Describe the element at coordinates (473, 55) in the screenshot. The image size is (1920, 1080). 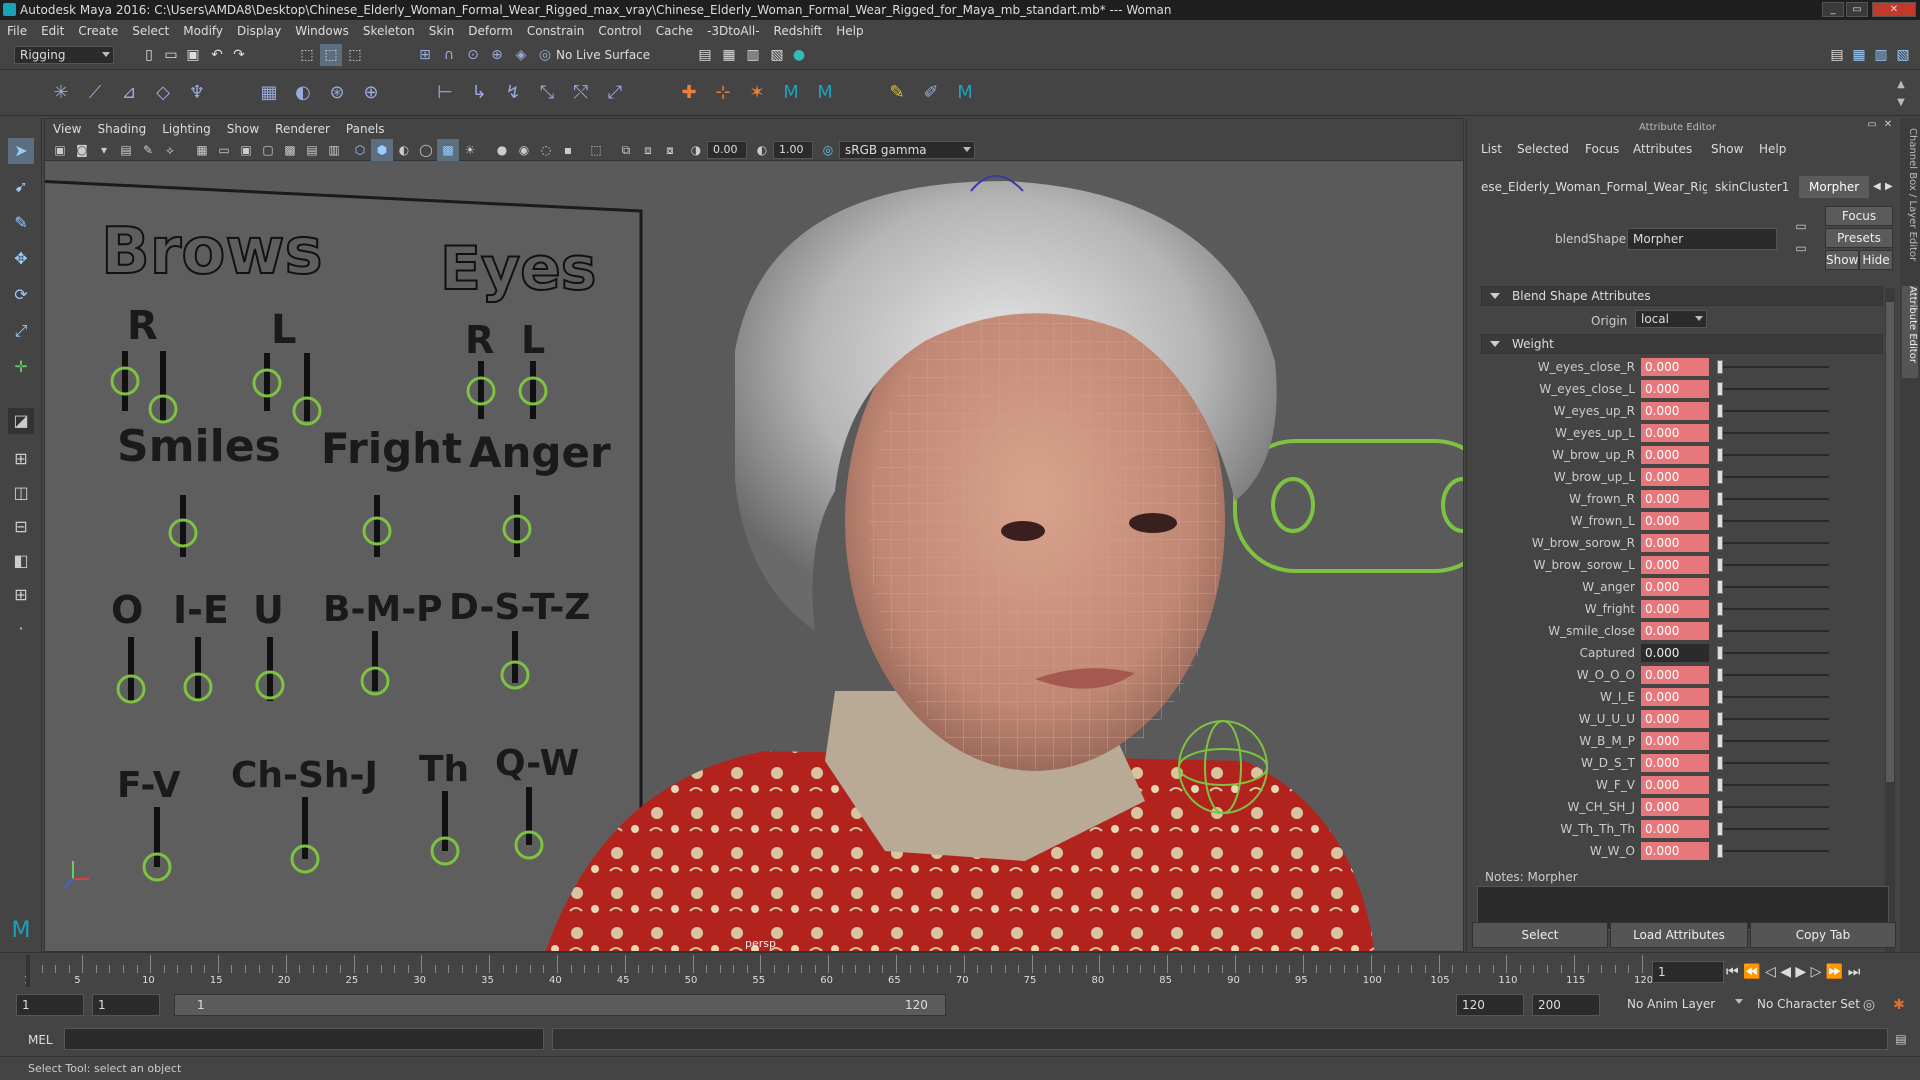
I see `snap-point-icon: ⊙` at that location.